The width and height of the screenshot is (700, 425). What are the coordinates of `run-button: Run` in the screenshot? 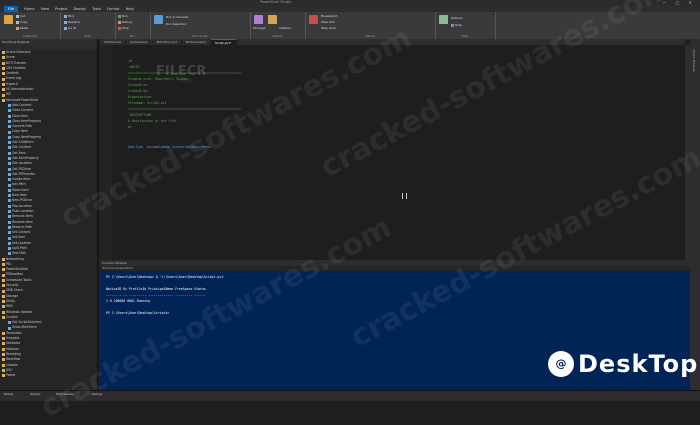 It's located at (123, 16).